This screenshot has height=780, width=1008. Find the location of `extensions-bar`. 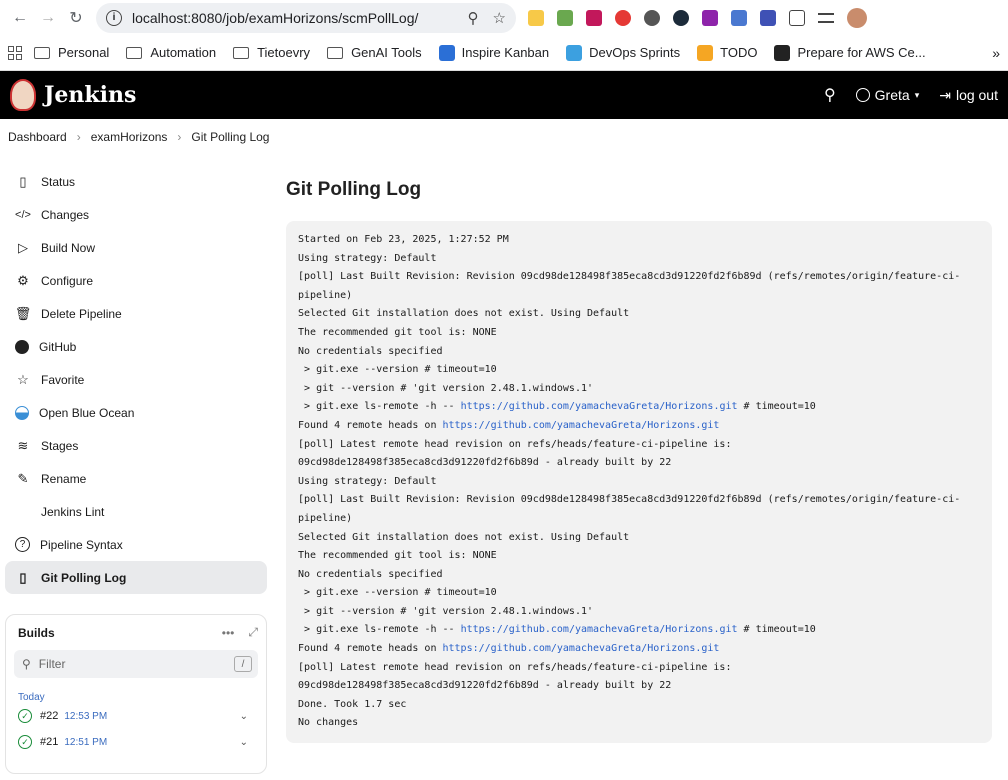

extensions-bar is located at coordinates (697, 17).